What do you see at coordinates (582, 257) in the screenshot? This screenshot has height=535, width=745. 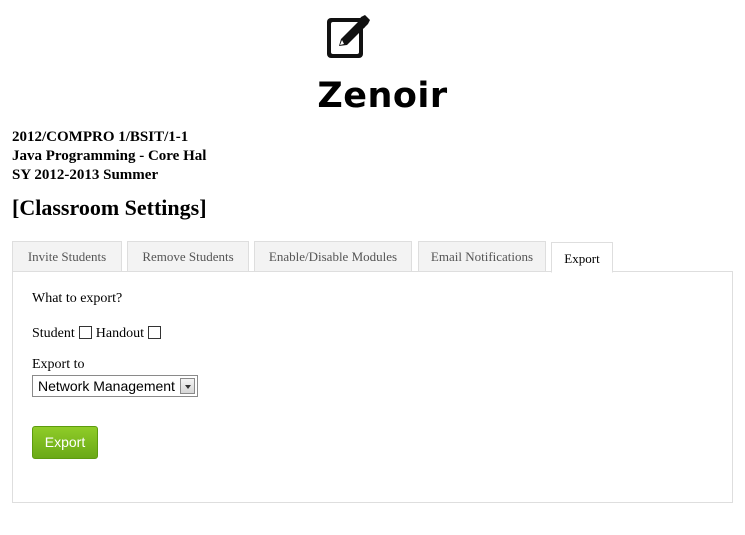 I see `tab-export: Export` at bounding box center [582, 257].